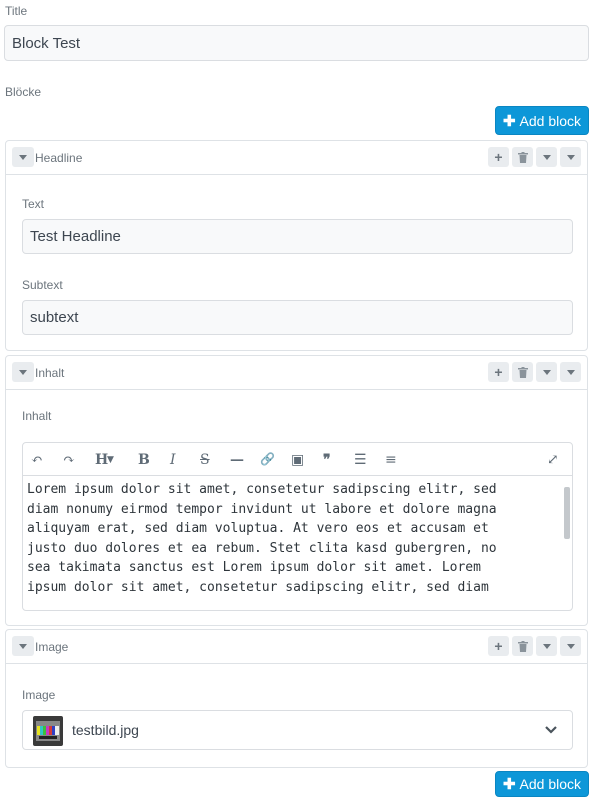  Describe the element at coordinates (37, 416) in the screenshot. I see `inhalt-label: Inhalt` at that location.